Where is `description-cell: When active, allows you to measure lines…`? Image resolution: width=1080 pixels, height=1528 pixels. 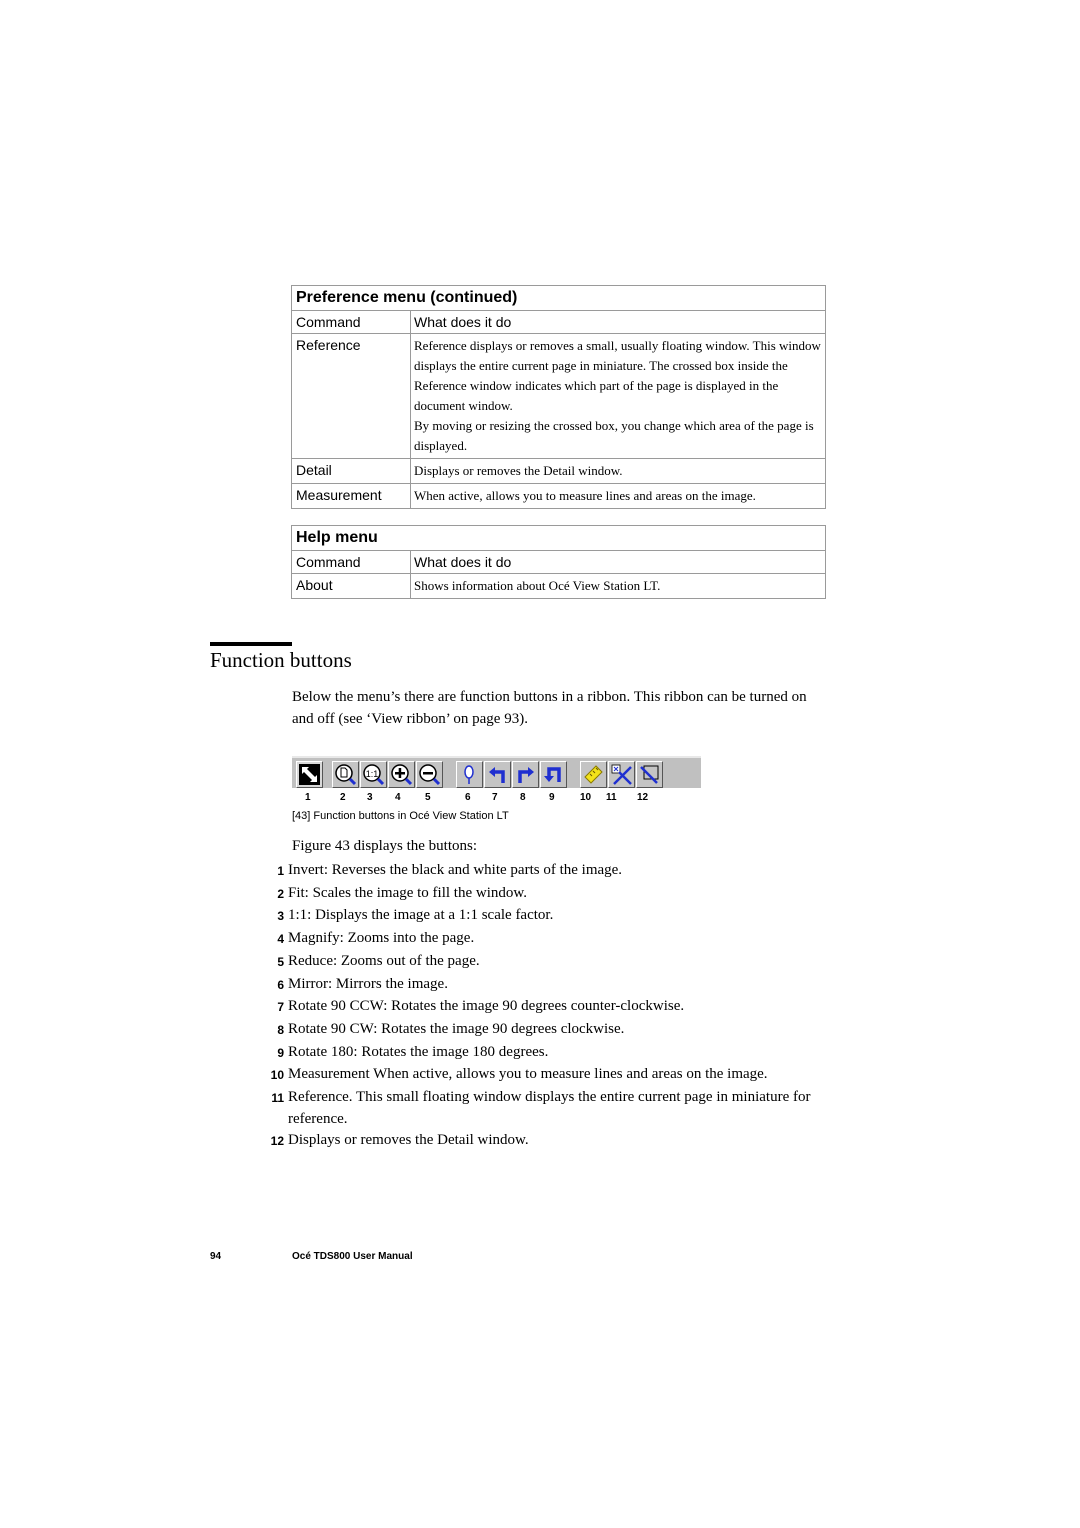 description-cell: When active, allows you to measure lines… is located at coordinates (585, 495).